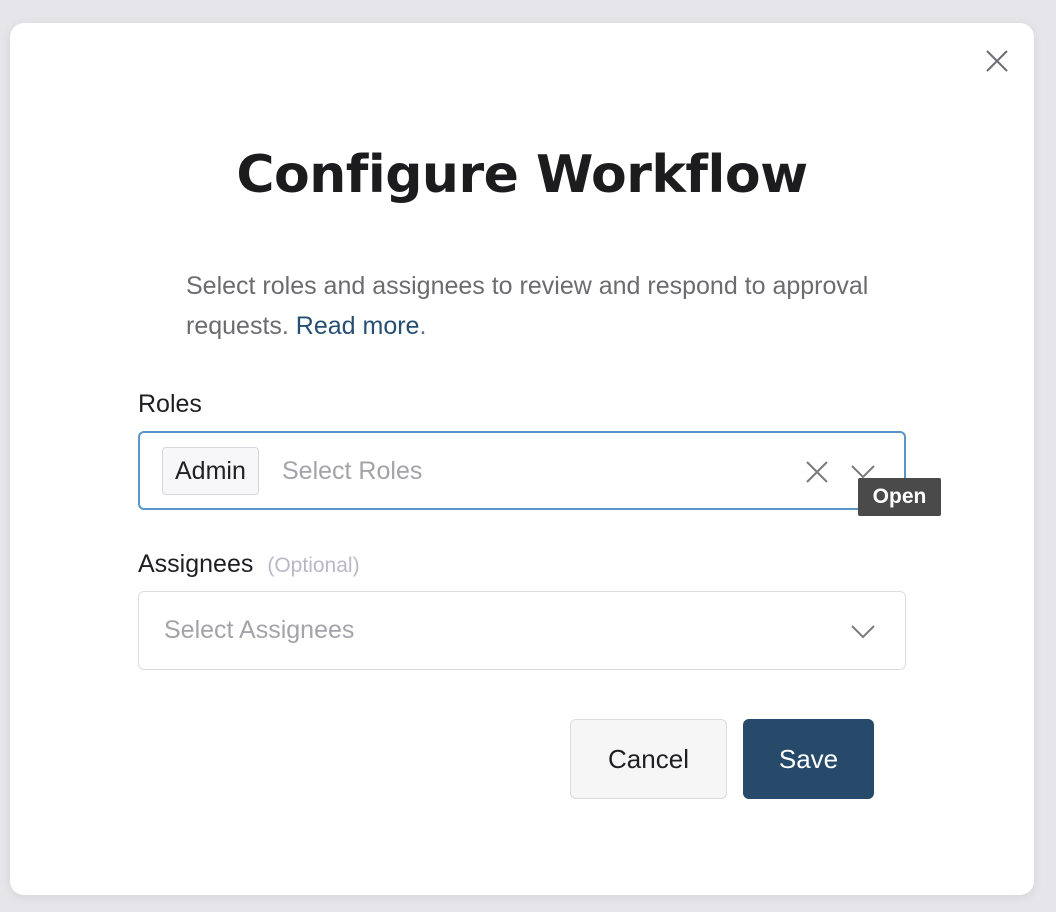 The width and height of the screenshot is (1056, 912). I want to click on assignees-select: Select Assignees, so click(522, 630).